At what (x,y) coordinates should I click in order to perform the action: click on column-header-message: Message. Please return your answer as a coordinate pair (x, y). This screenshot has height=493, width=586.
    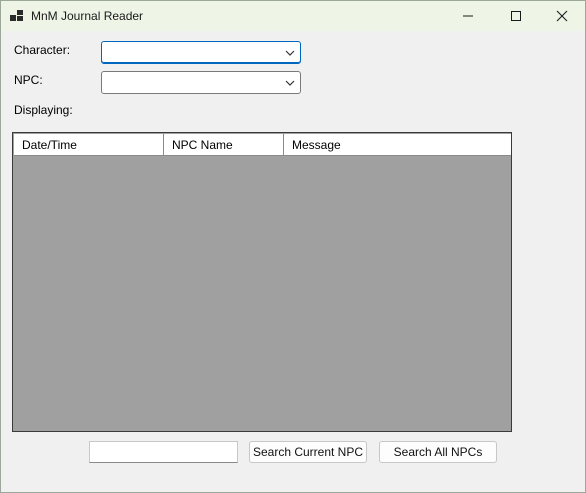
    Looking at the image, I should click on (397, 145).